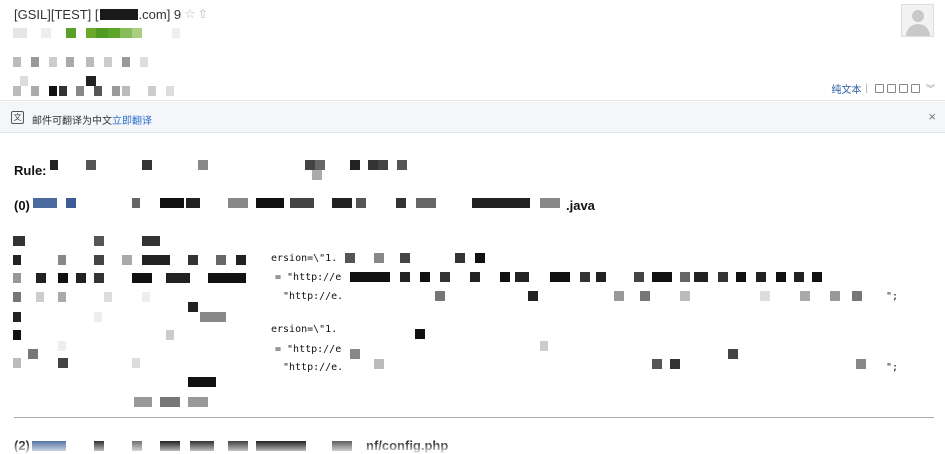 This screenshot has height=454, width=945. I want to click on plain-text-link: 纯文本, so click(846, 88).